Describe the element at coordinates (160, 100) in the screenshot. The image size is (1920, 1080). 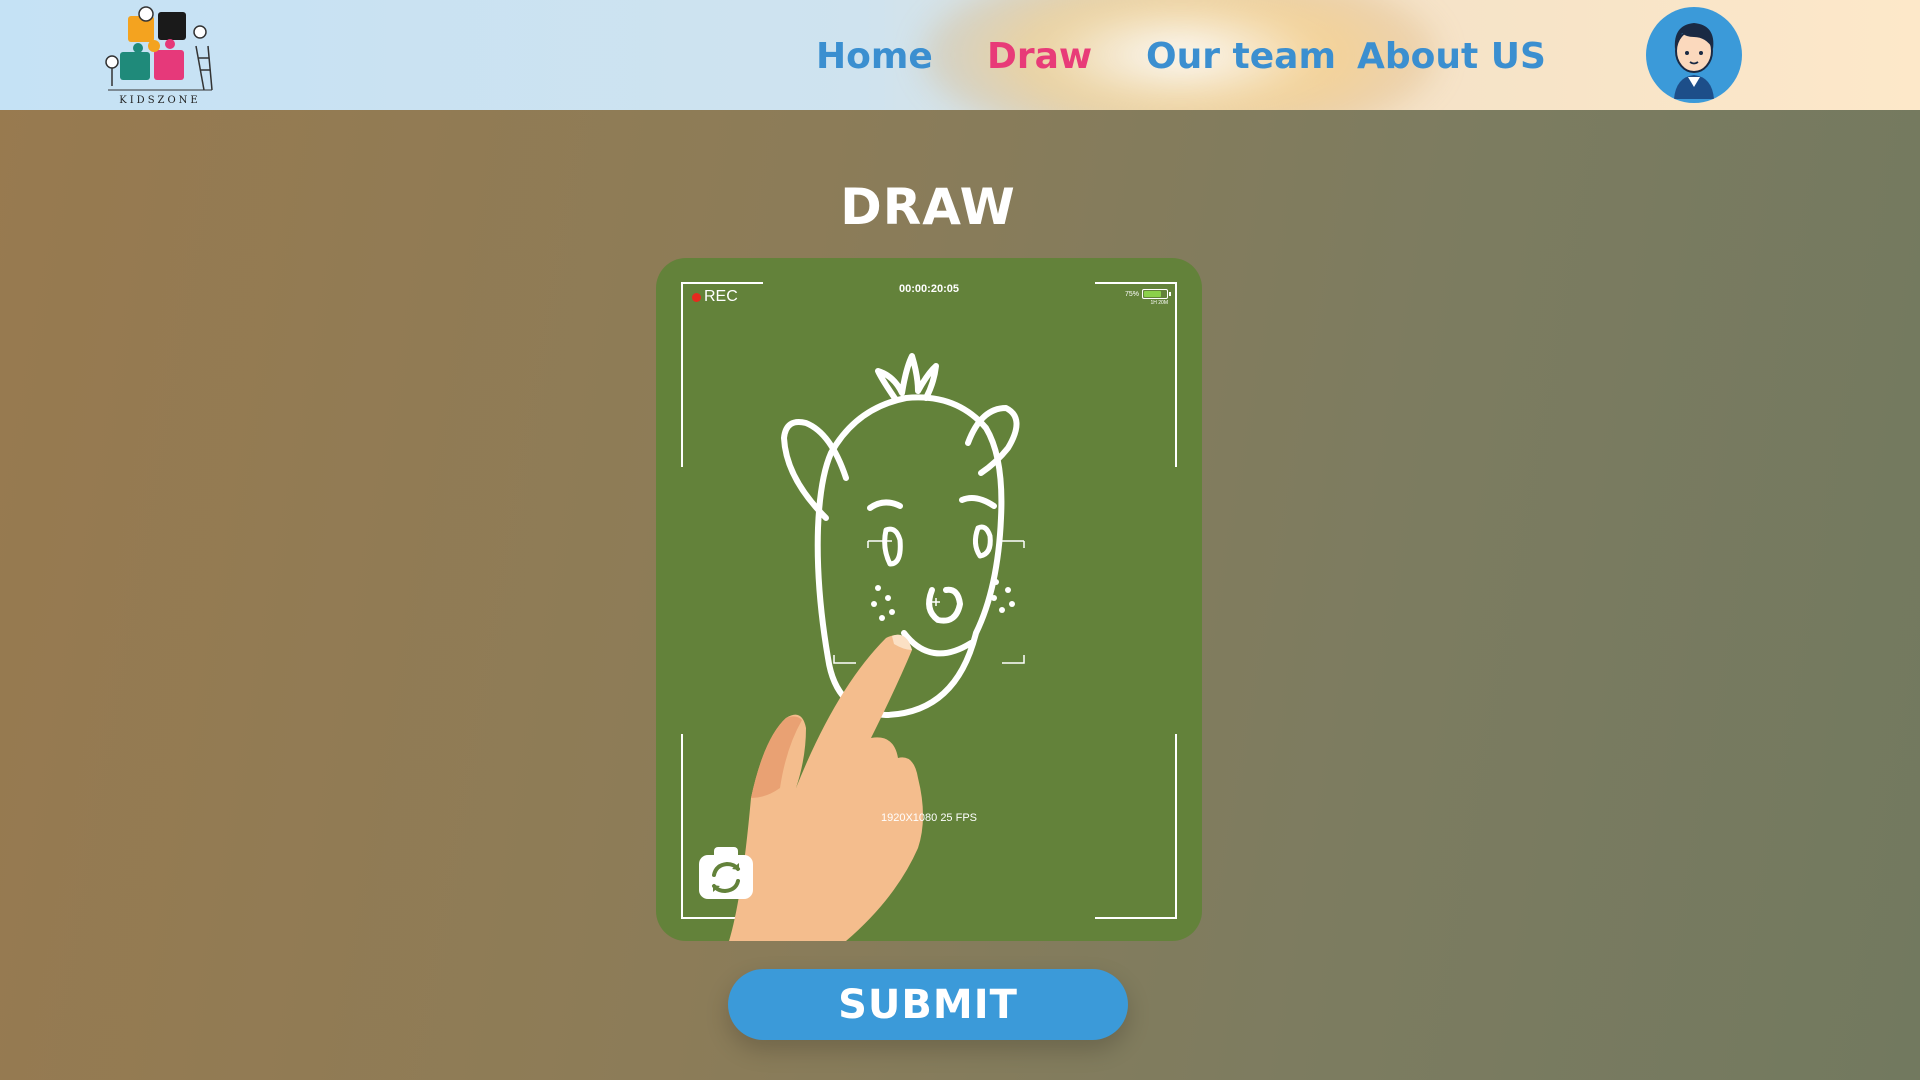
I see `logo-text: KIDSZONE` at that location.